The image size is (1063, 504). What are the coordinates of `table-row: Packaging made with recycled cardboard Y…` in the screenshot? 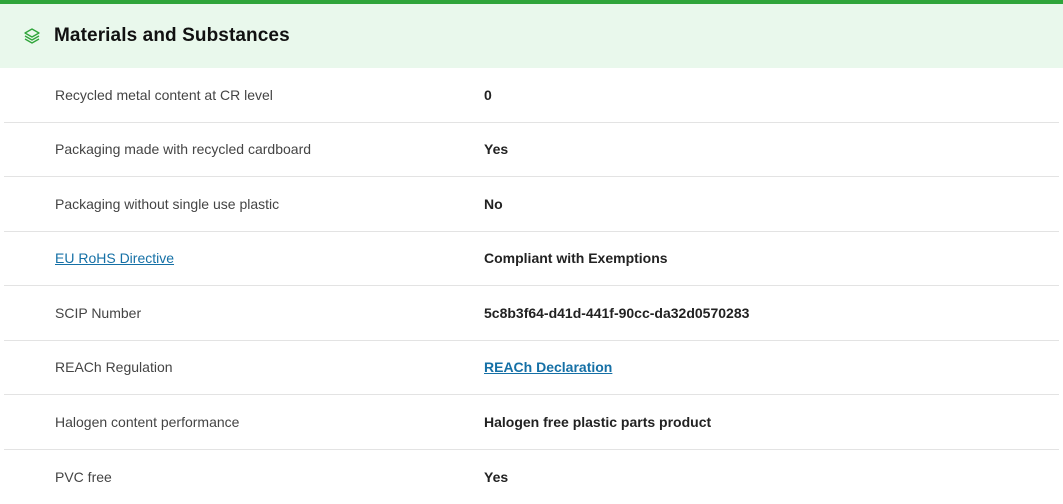 It's located at (531, 150).